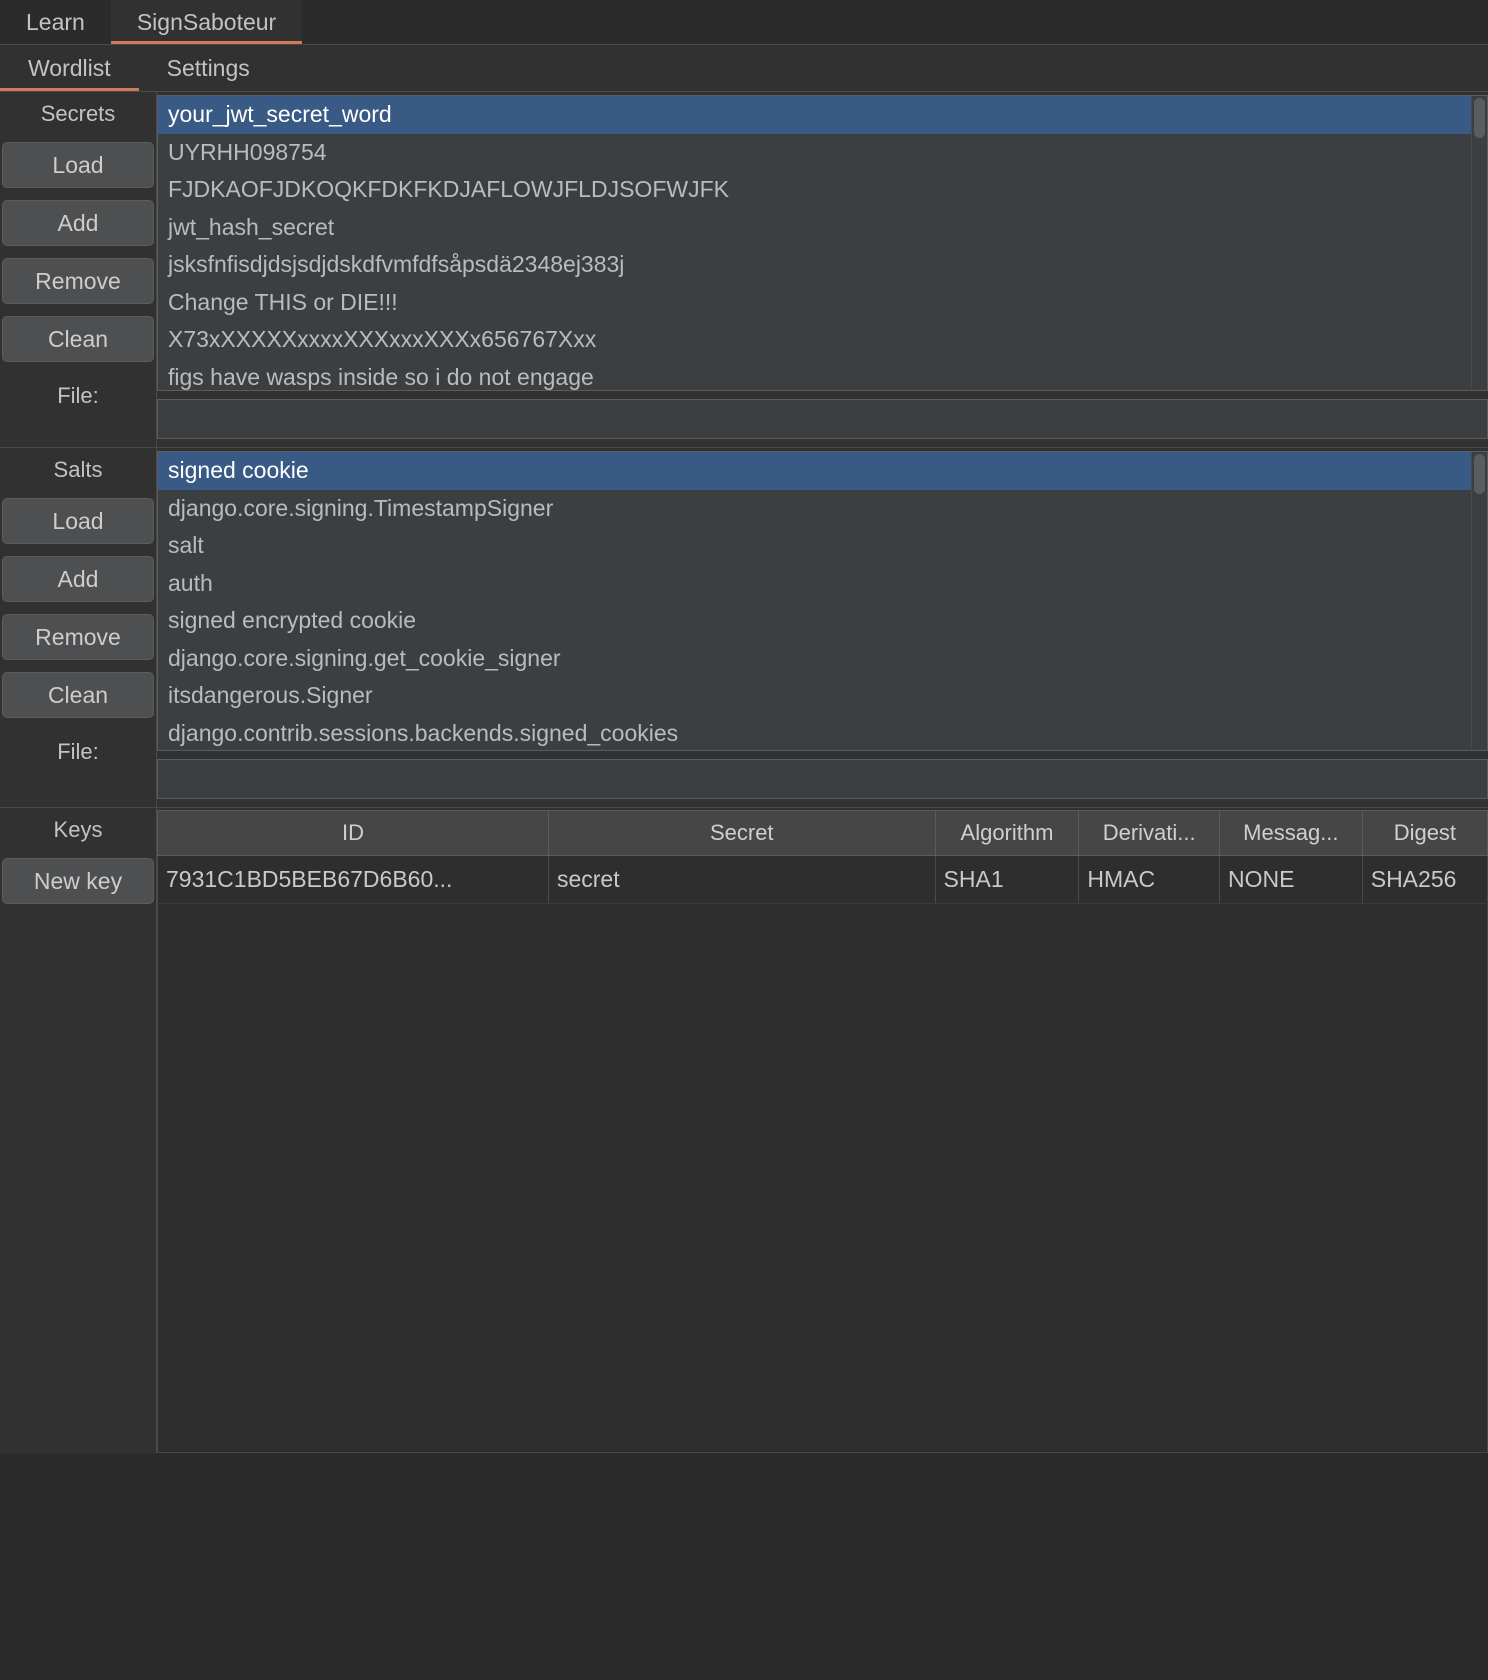  What do you see at coordinates (1007, 879) in the screenshot?
I see `key-algorithm-cell: SHA1` at bounding box center [1007, 879].